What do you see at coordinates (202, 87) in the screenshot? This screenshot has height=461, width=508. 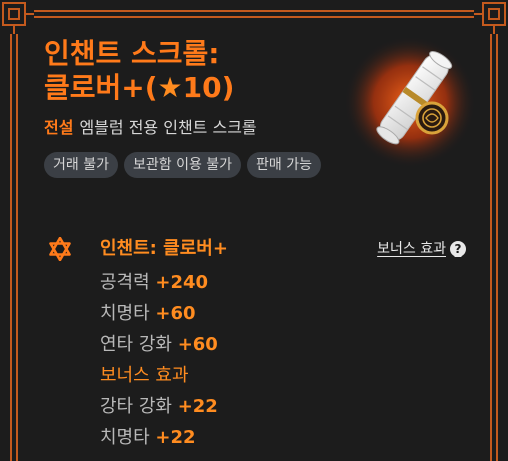 I see `enchant-level: 10` at bounding box center [202, 87].